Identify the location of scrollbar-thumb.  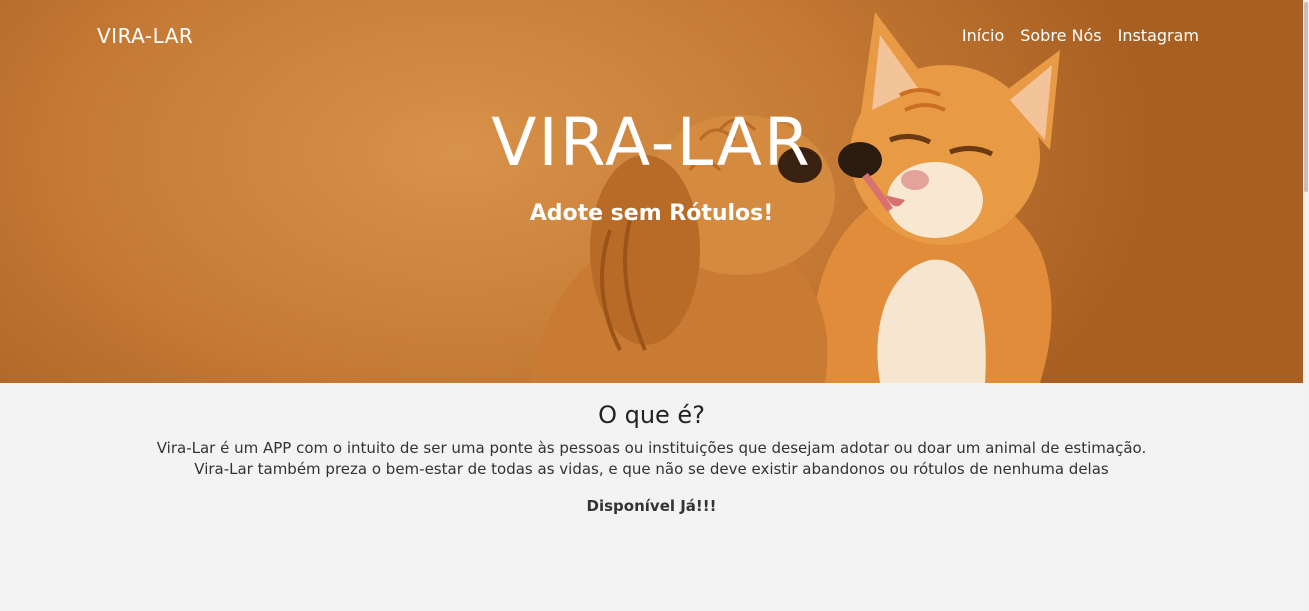
(1306, 97).